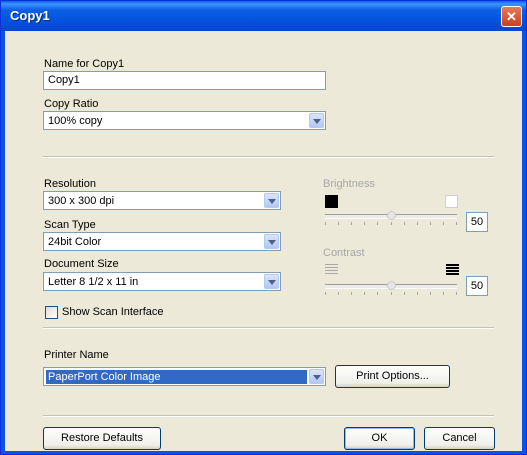  Describe the element at coordinates (477, 222) in the screenshot. I see `brightness-value: 50` at that location.